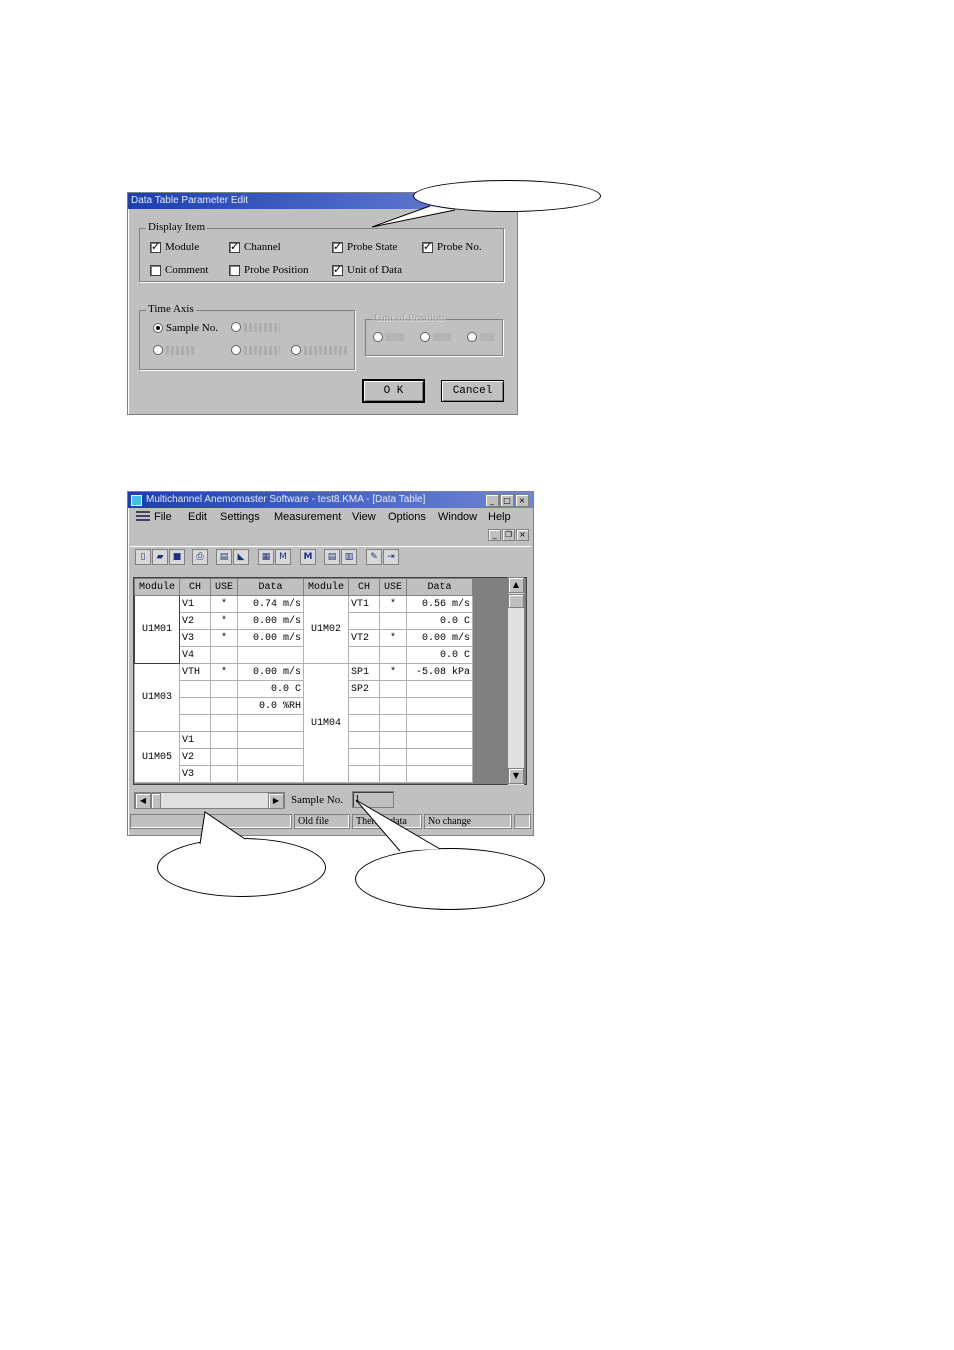 This screenshot has width=954, height=1350. I want to click on pointer-left, so click(222, 828).